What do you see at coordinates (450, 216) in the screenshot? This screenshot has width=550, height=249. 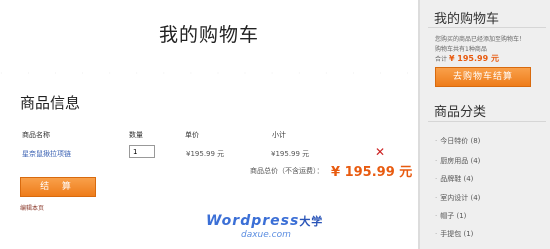 I see `category-item: · 帽子 (1)` at bounding box center [450, 216].